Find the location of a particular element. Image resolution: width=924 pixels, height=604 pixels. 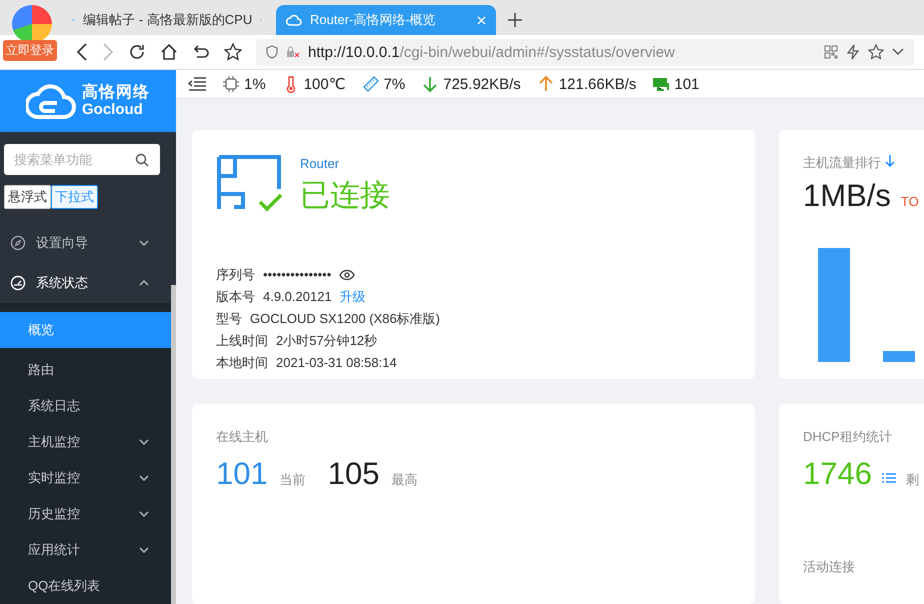

gauge-icon is located at coordinates (18, 283).